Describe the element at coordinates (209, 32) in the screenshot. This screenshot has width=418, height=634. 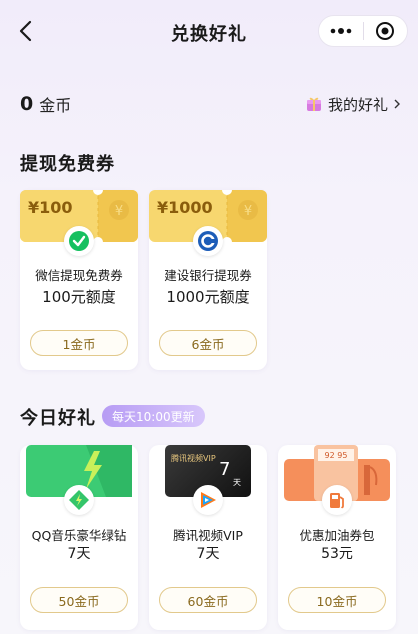
I see `header-bar: 兑换好礼` at that location.